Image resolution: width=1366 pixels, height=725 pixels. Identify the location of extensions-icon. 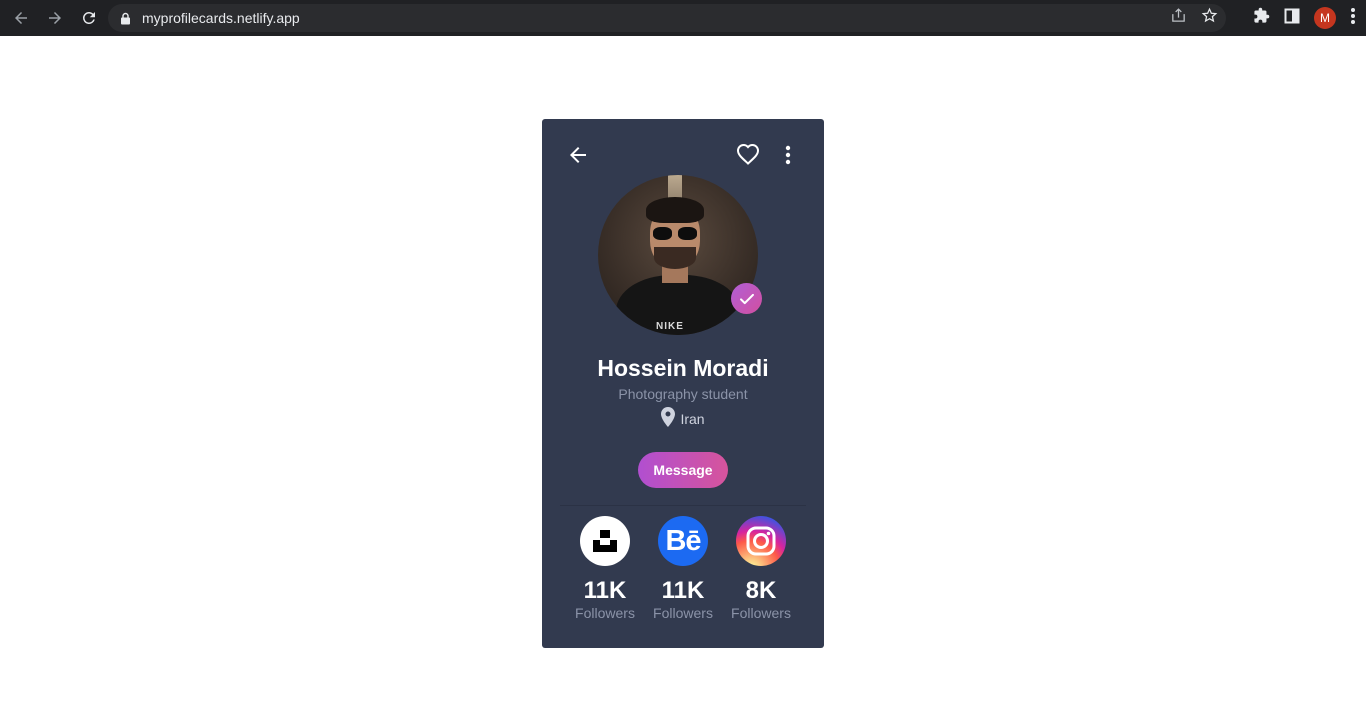
(1261, 18).